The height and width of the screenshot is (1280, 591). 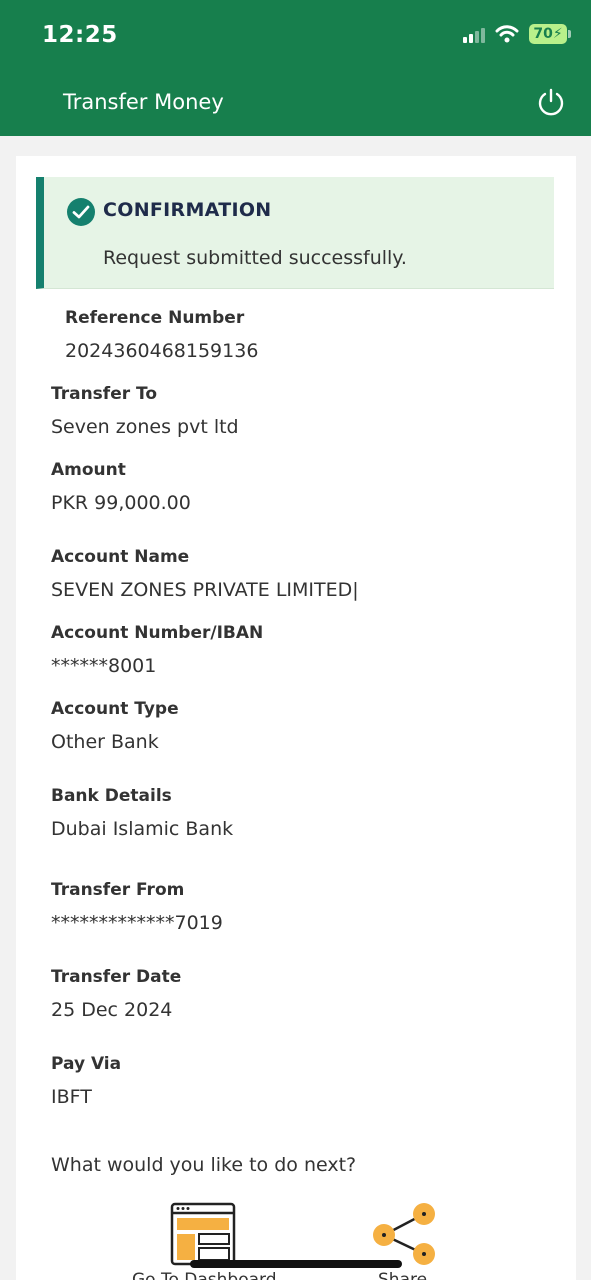 What do you see at coordinates (121, 487) in the screenshot?
I see `field-amount: Amount PKR 99,000.00` at bounding box center [121, 487].